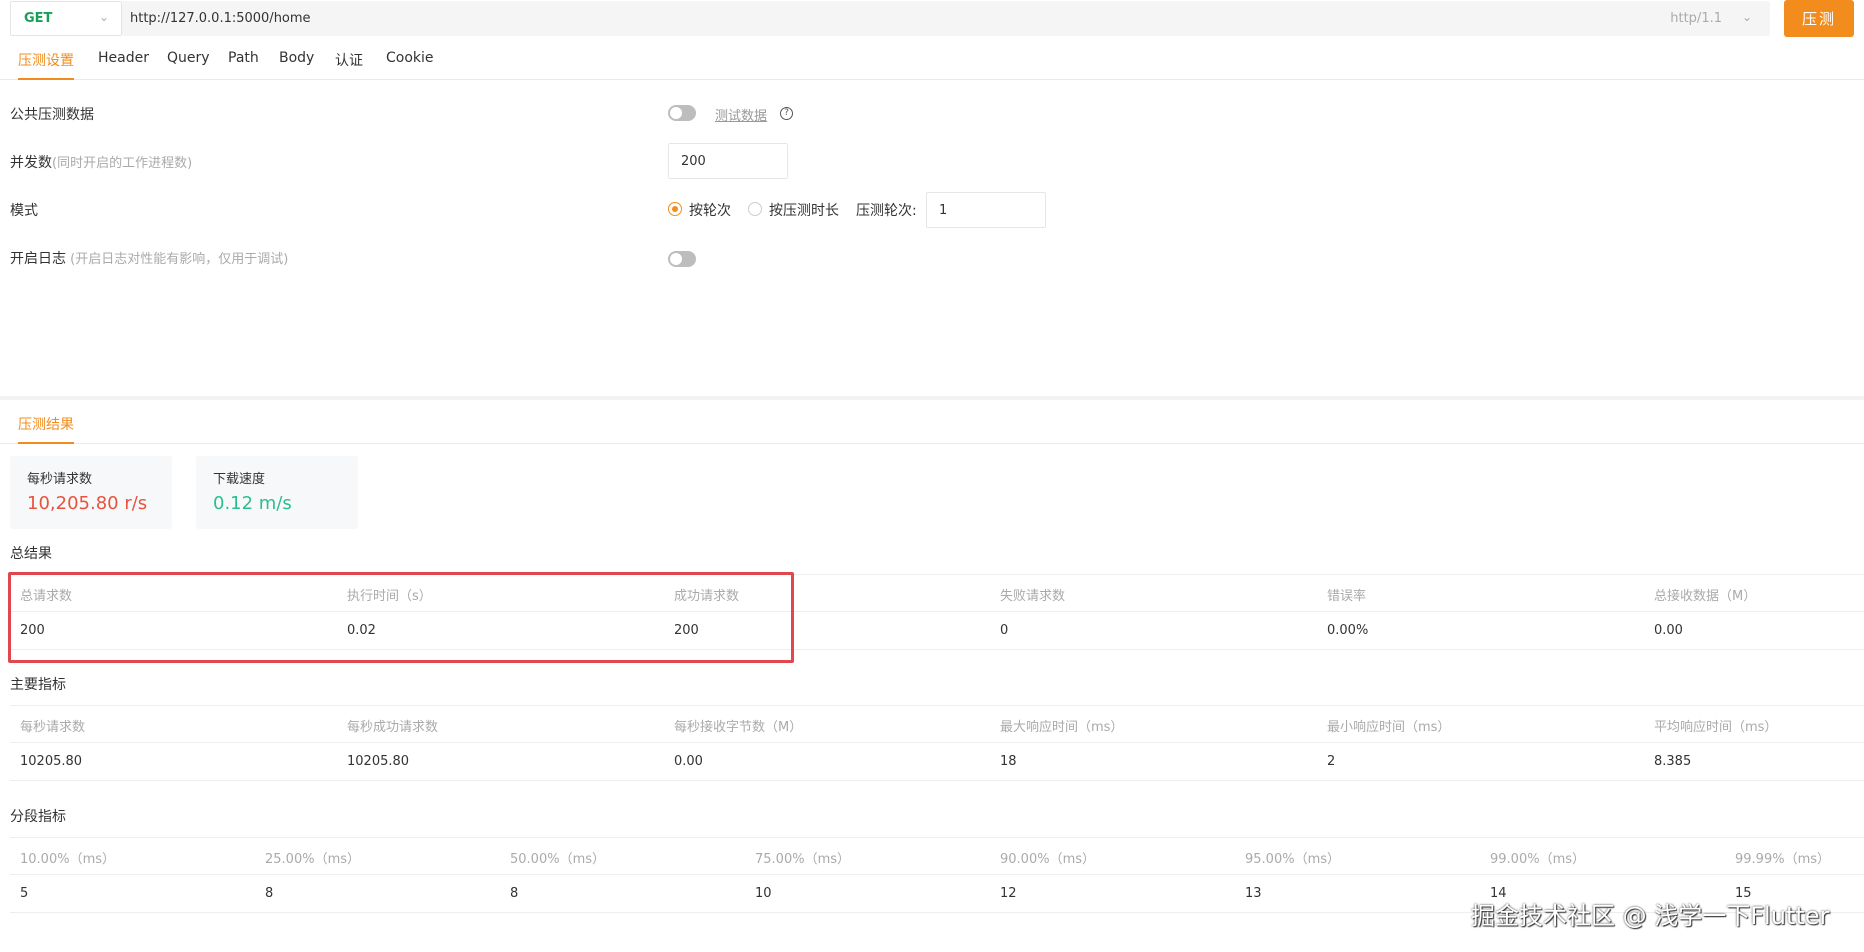 This screenshot has height=952, width=1864. Describe the element at coordinates (243, 65) in the screenshot. I see `tab-path: Path` at that location.